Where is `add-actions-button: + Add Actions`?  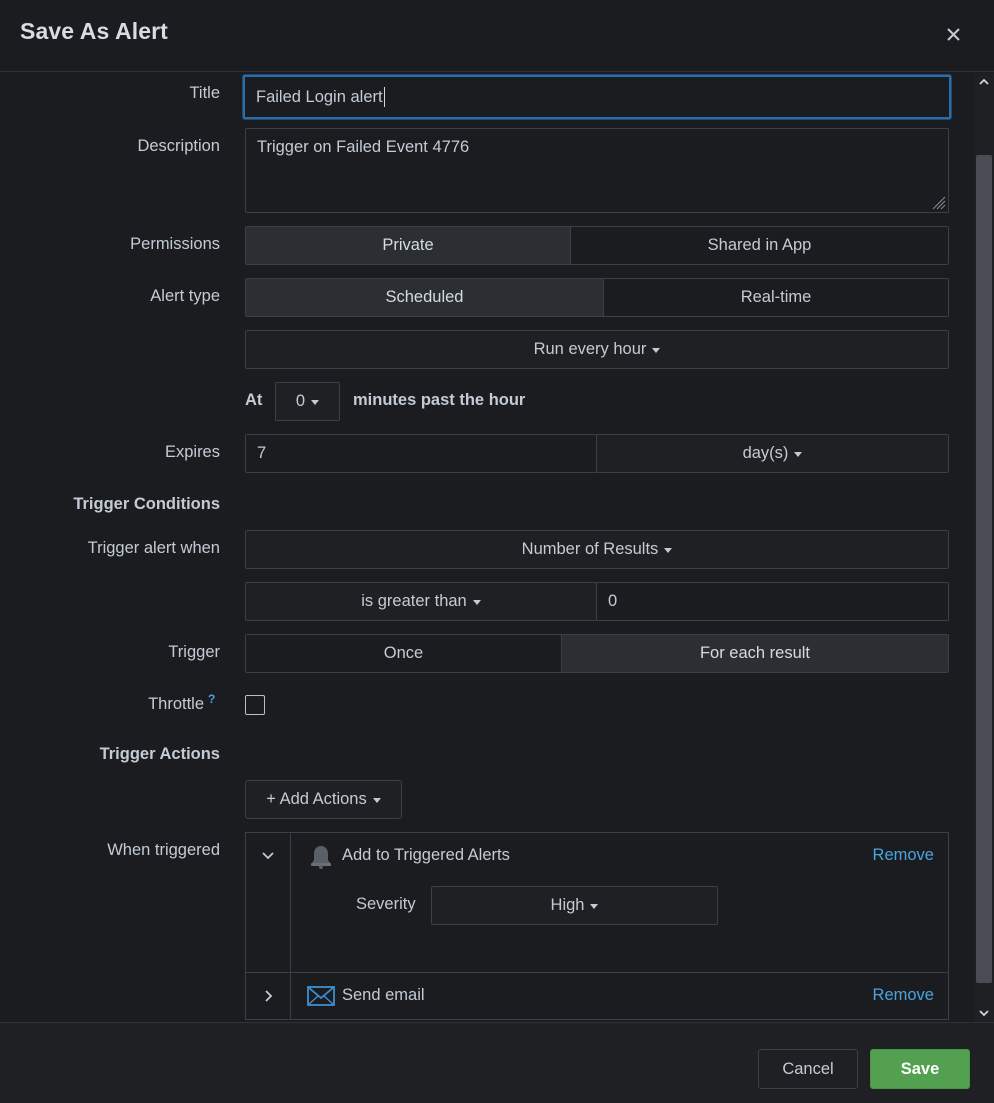
add-actions-button: + Add Actions is located at coordinates (323, 799).